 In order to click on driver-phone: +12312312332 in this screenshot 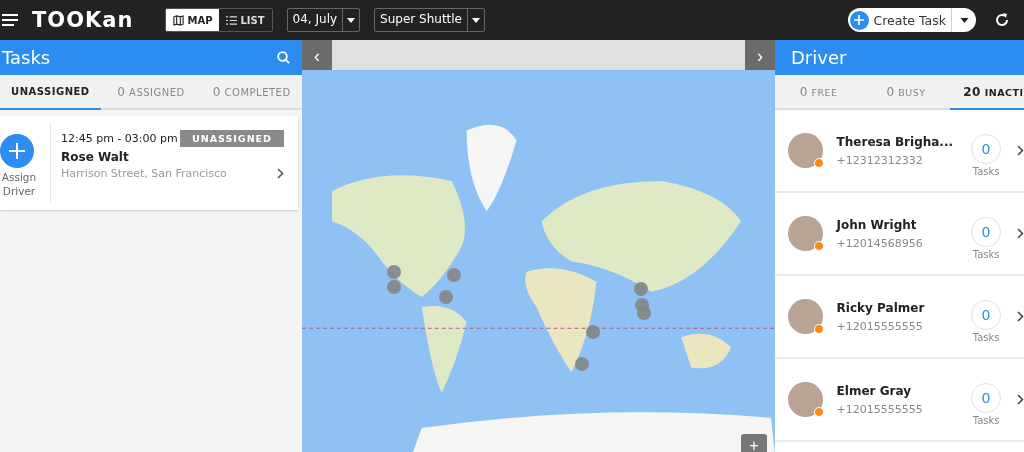, I will do `click(880, 160)`.